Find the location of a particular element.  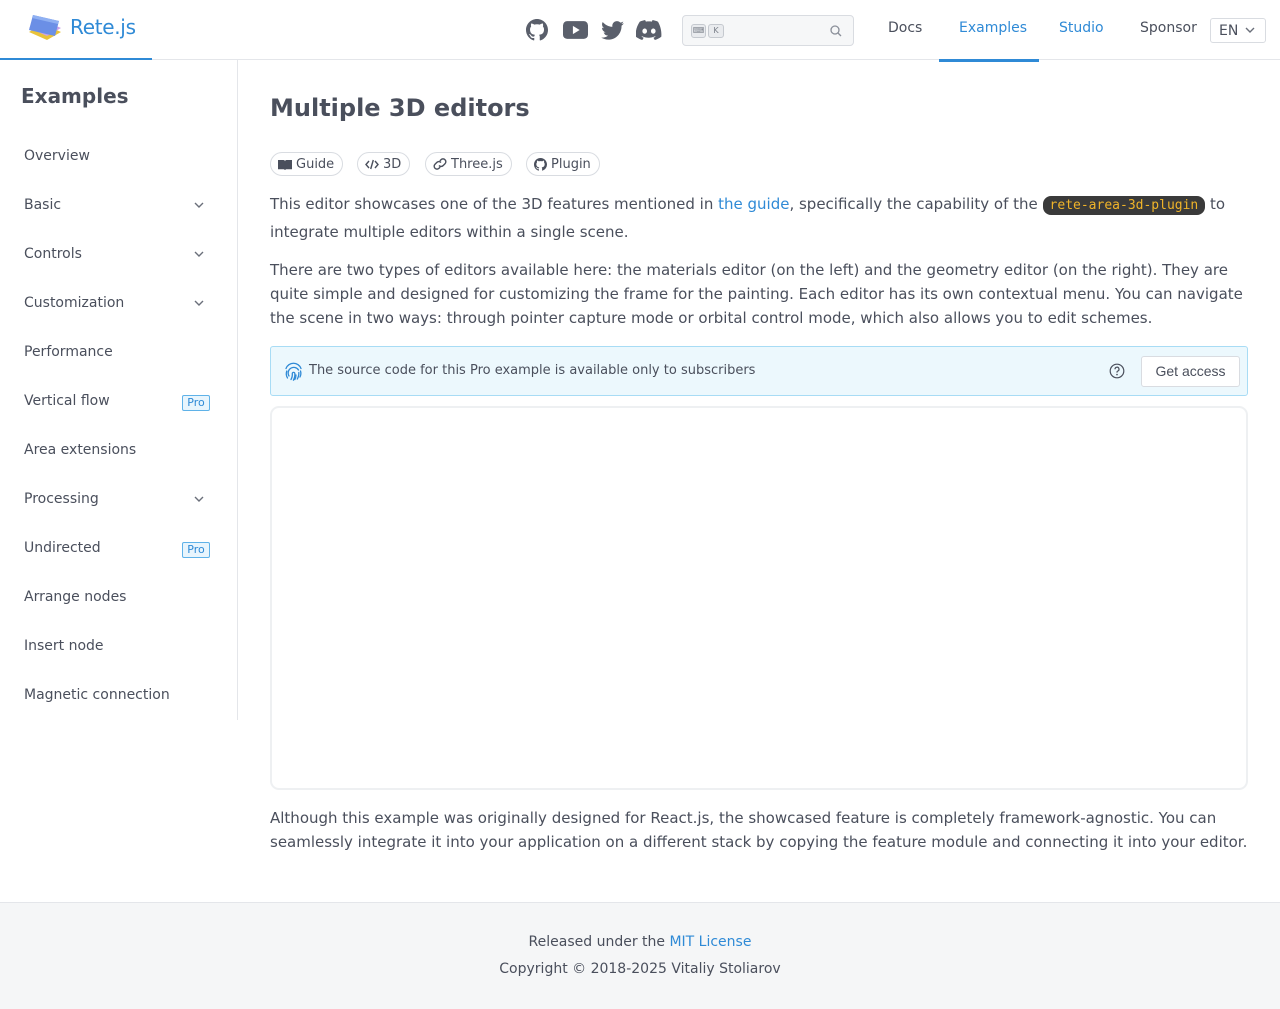

language-select: EN is located at coordinates (1238, 30).